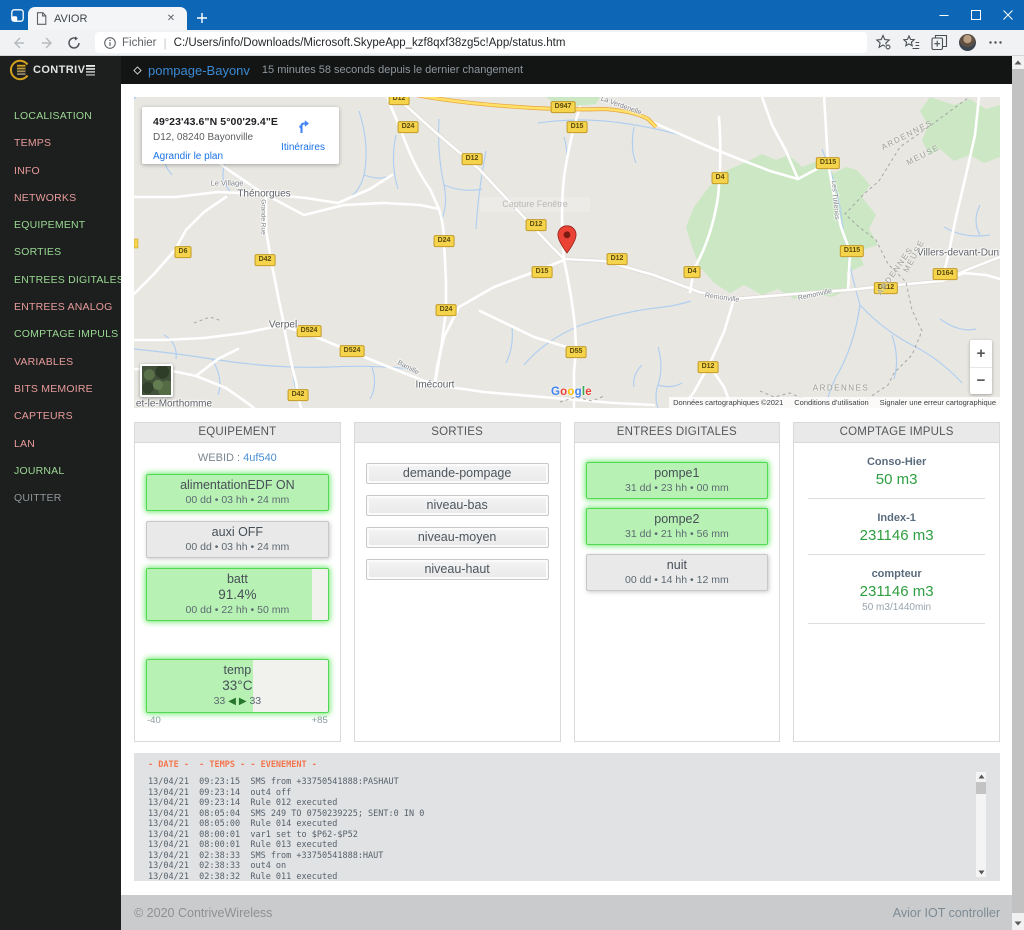  Describe the element at coordinates (995, 42) in the screenshot. I see `more-menu-icon` at that location.